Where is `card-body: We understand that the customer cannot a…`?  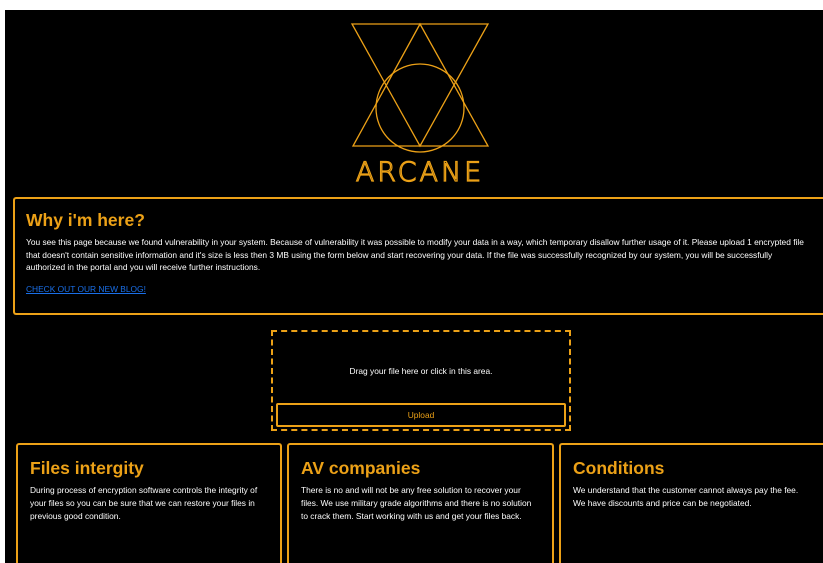 card-body: We understand that the customer cannot a… is located at coordinates (686, 496).